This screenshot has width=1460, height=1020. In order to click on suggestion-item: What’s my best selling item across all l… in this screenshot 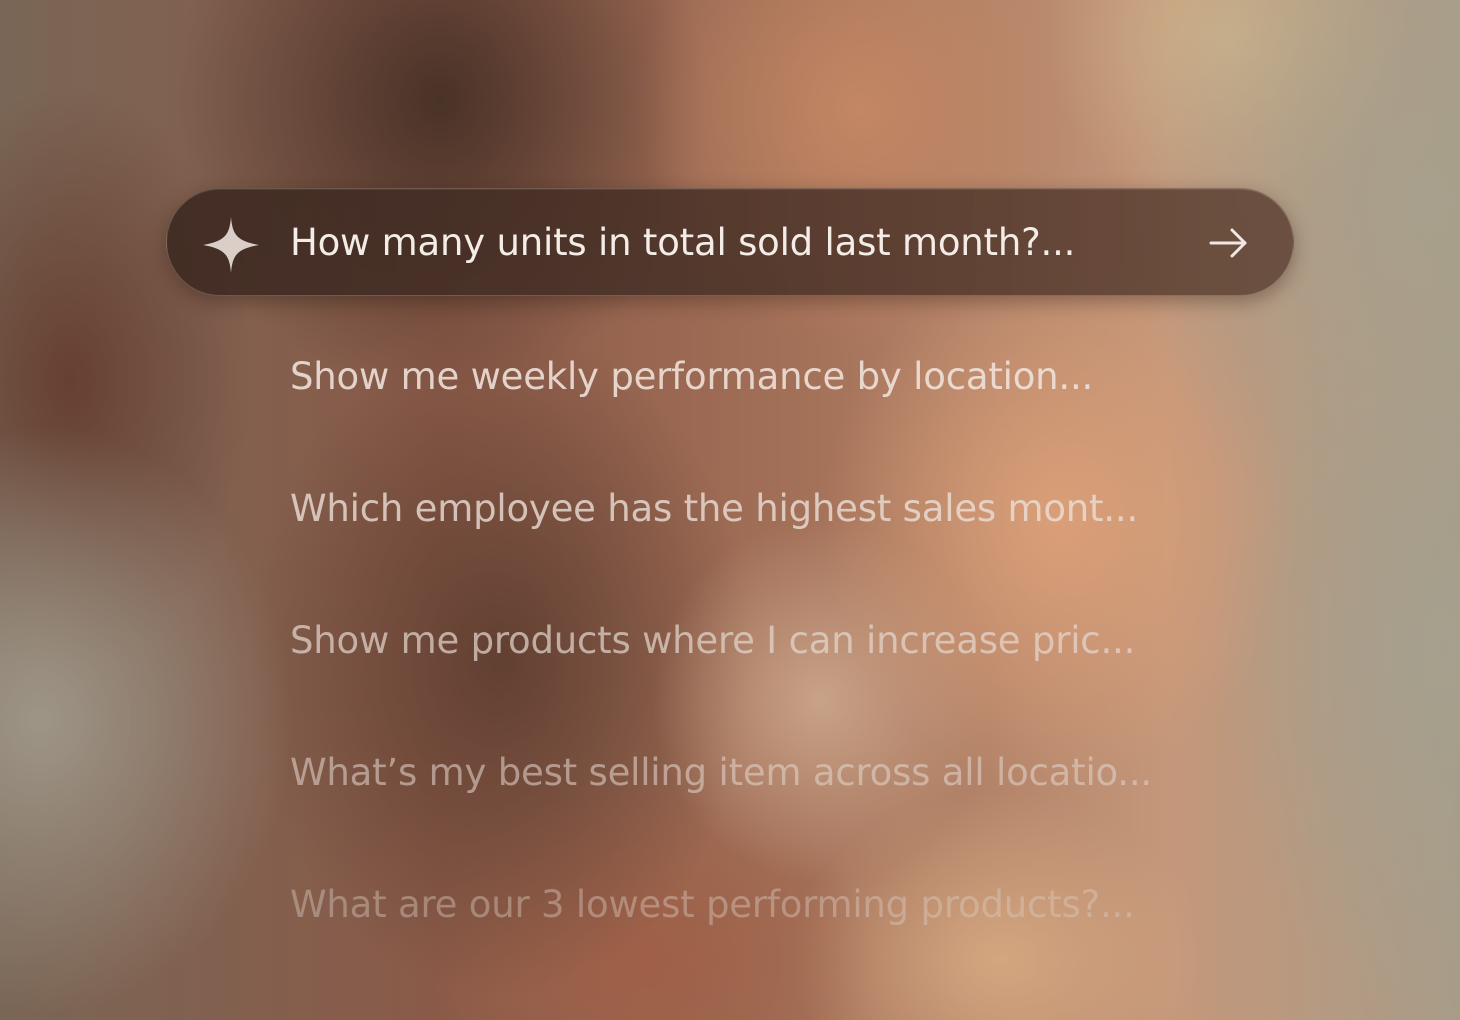, I will do `click(721, 773)`.